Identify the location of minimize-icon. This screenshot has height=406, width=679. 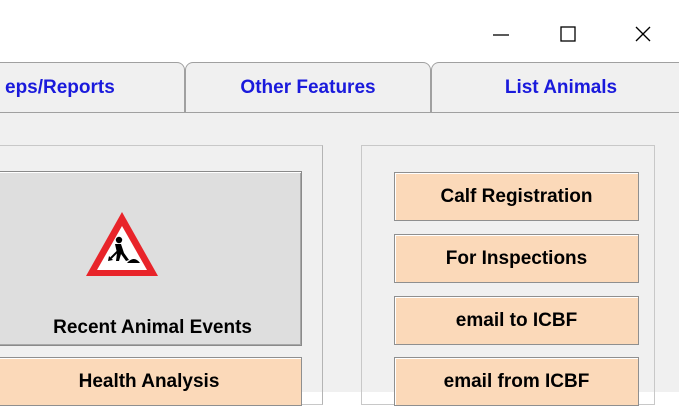
(501, 35).